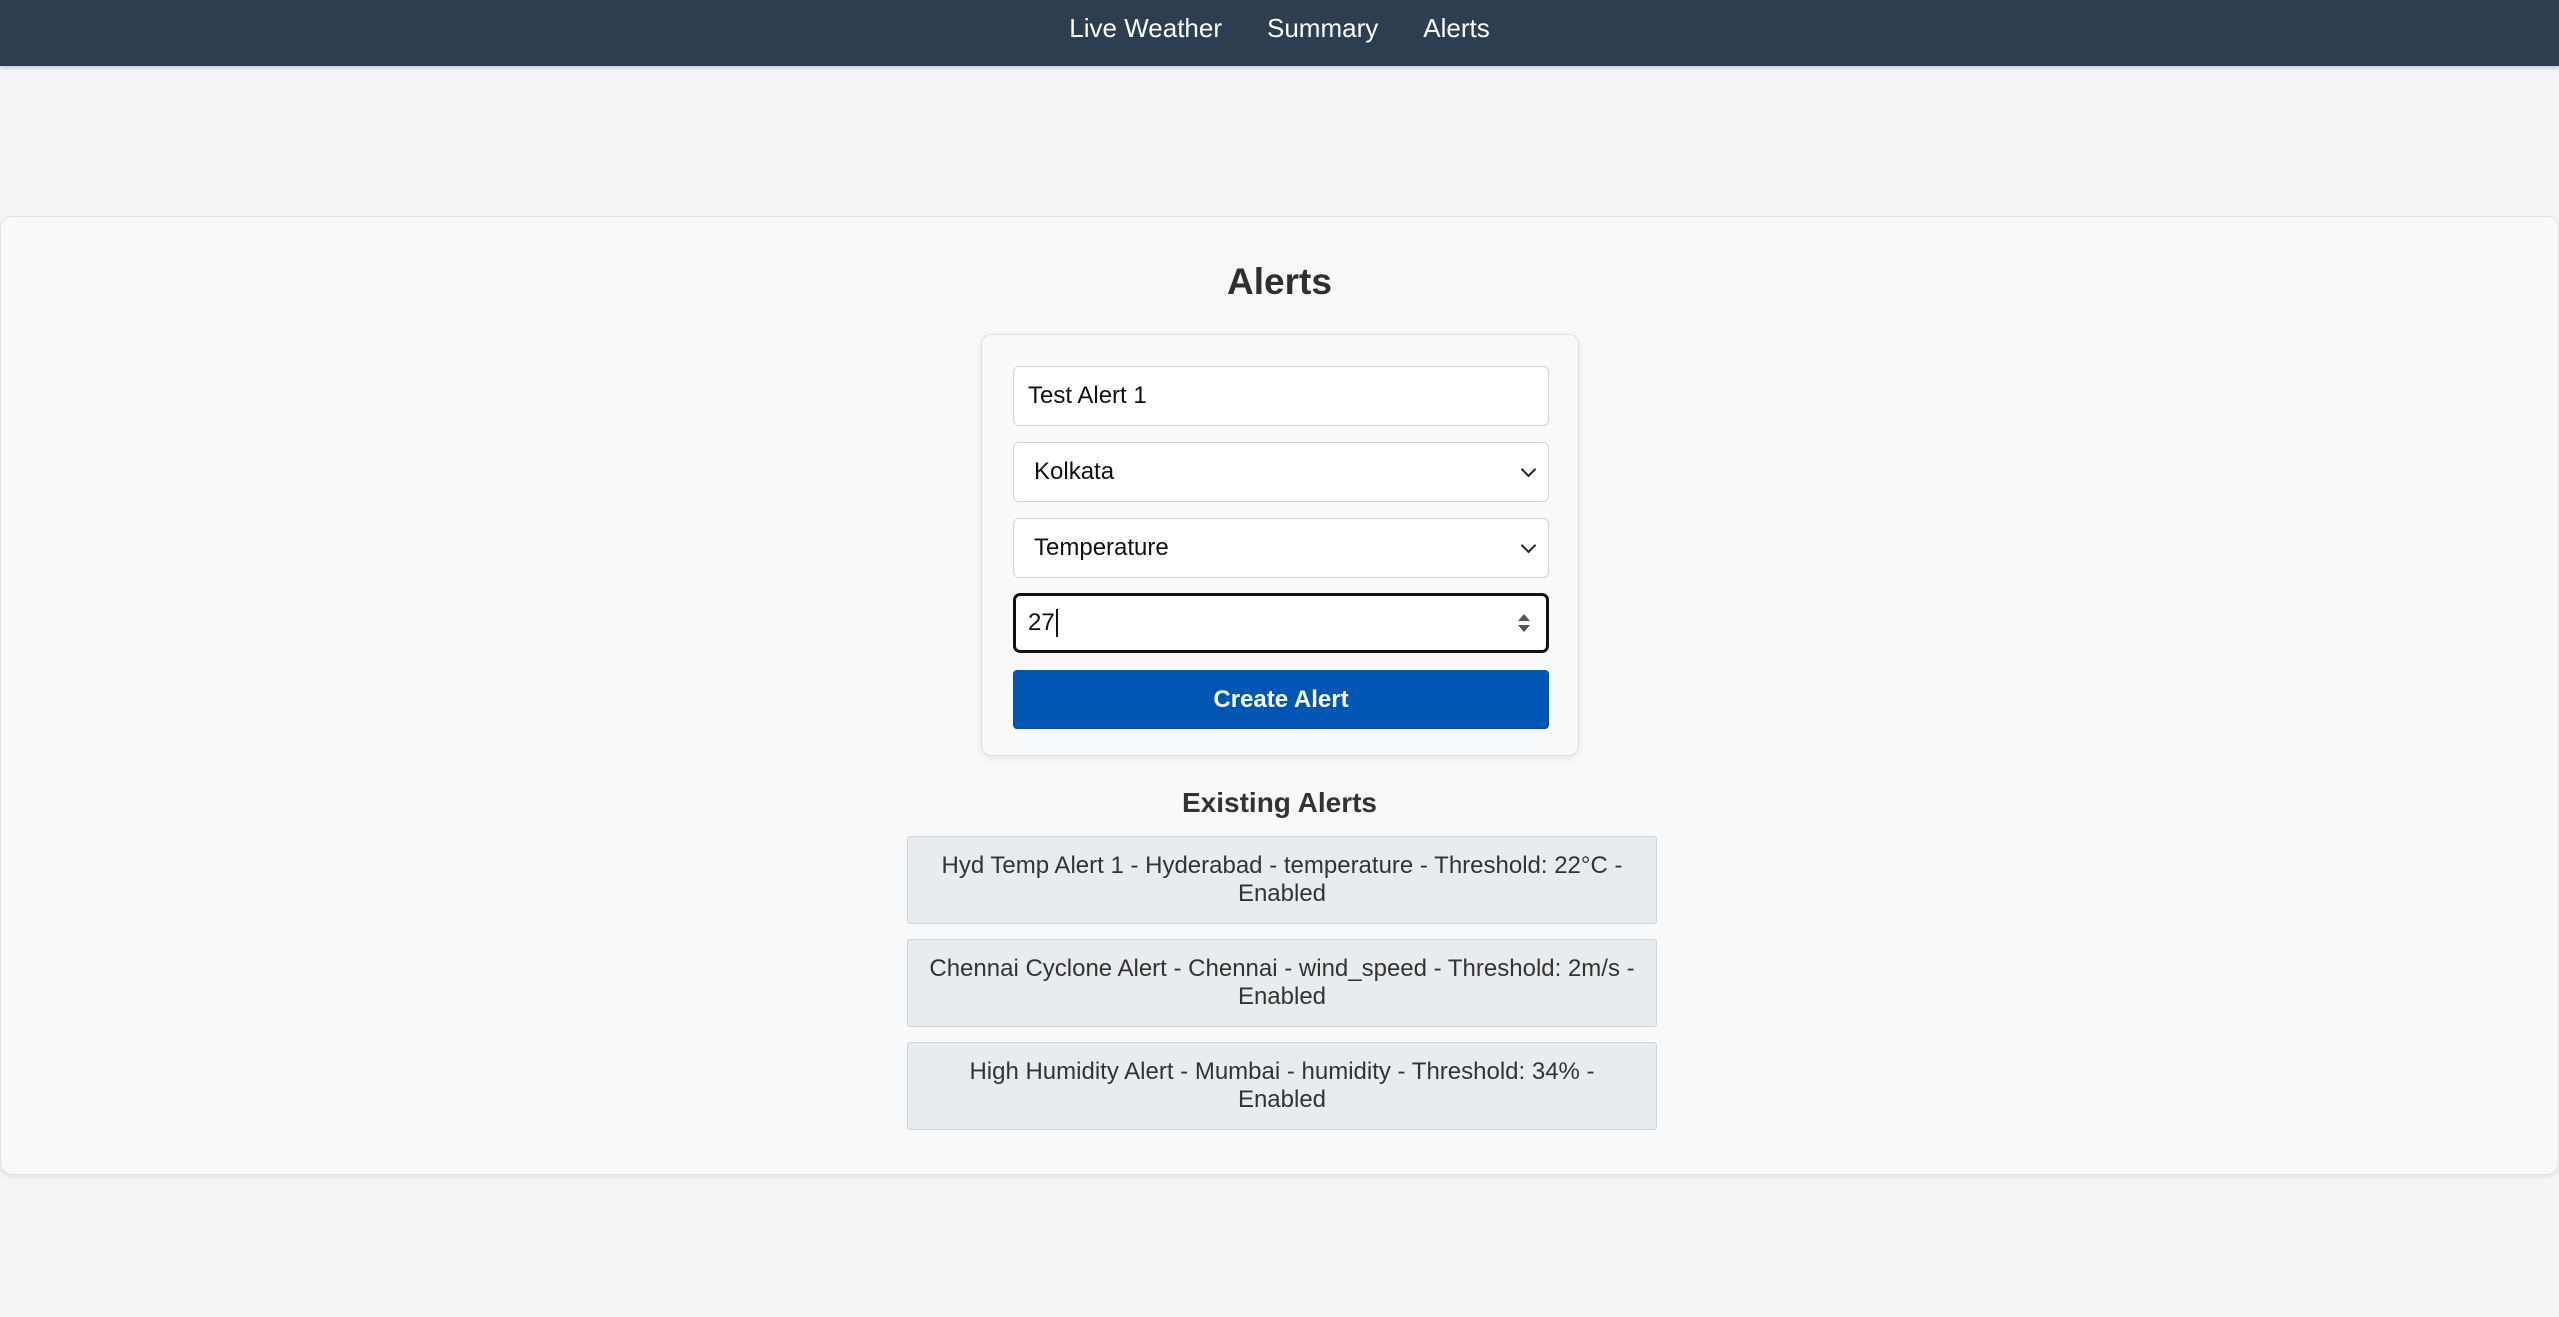  I want to click on nav-link-summary: Summary, so click(1322, 28).